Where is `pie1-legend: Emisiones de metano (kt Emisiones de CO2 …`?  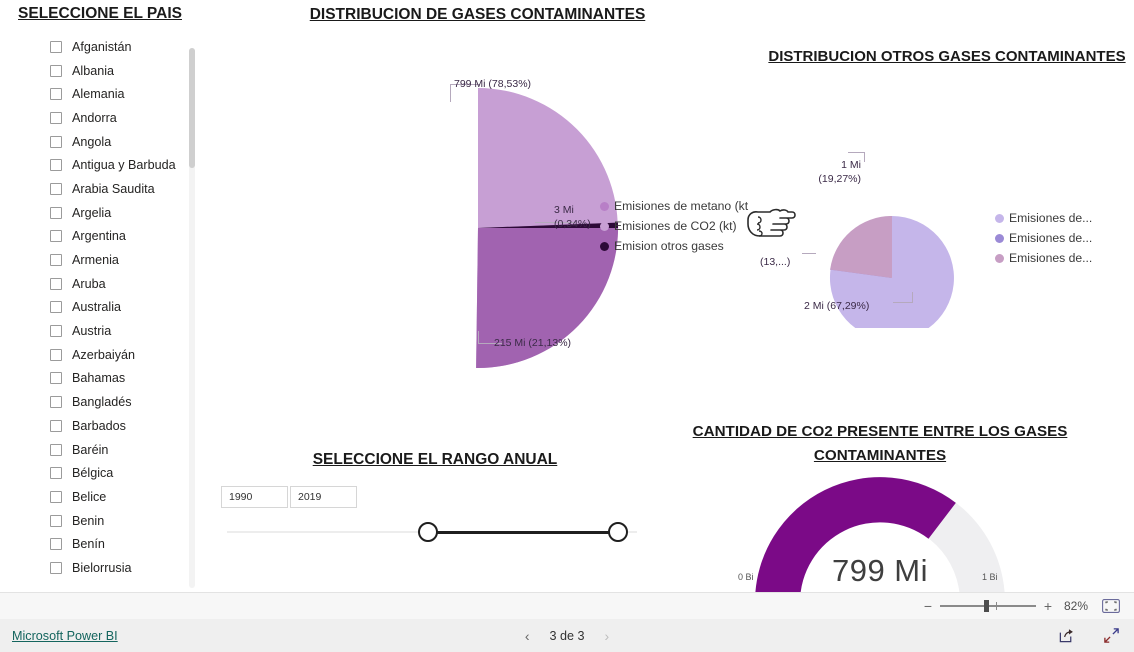 pie1-legend: Emisiones de metano (kt Emisiones de CO2 … is located at coordinates (674, 226).